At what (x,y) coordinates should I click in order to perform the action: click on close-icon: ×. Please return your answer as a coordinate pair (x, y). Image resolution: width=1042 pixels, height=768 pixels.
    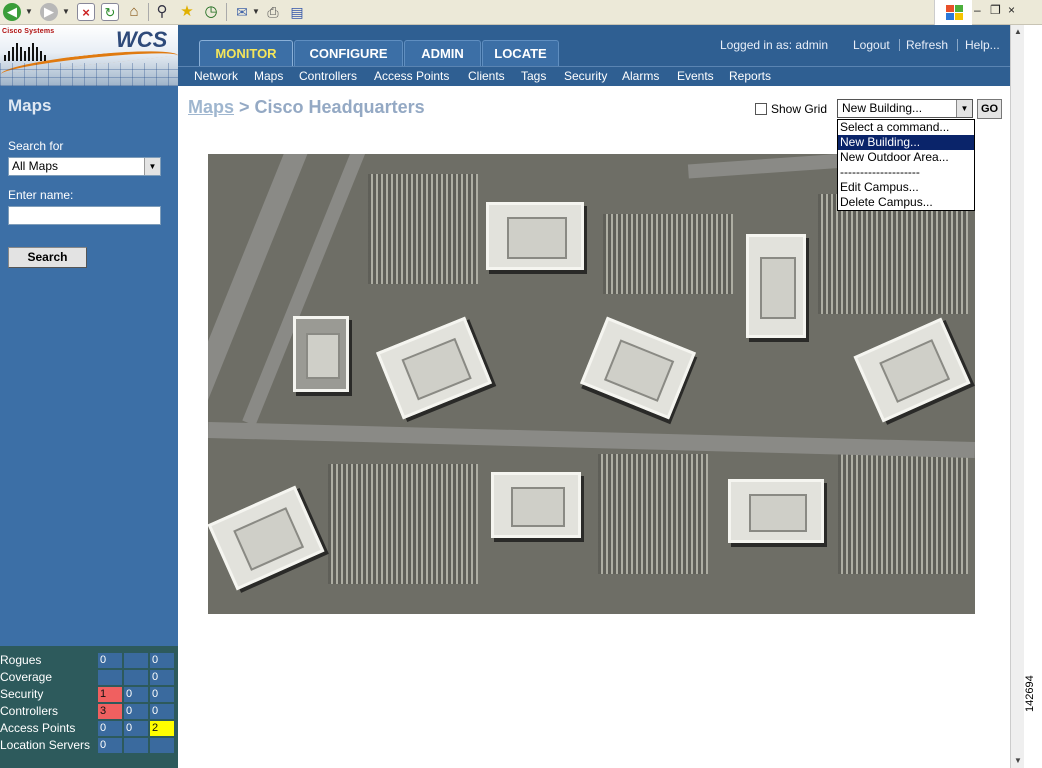
    Looking at the image, I should click on (1011, 10).